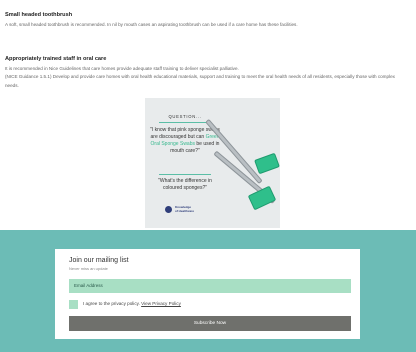 This screenshot has height=352, width=416. Describe the element at coordinates (168, 209) in the screenshot. I see `logo-mark-icon` at that location.